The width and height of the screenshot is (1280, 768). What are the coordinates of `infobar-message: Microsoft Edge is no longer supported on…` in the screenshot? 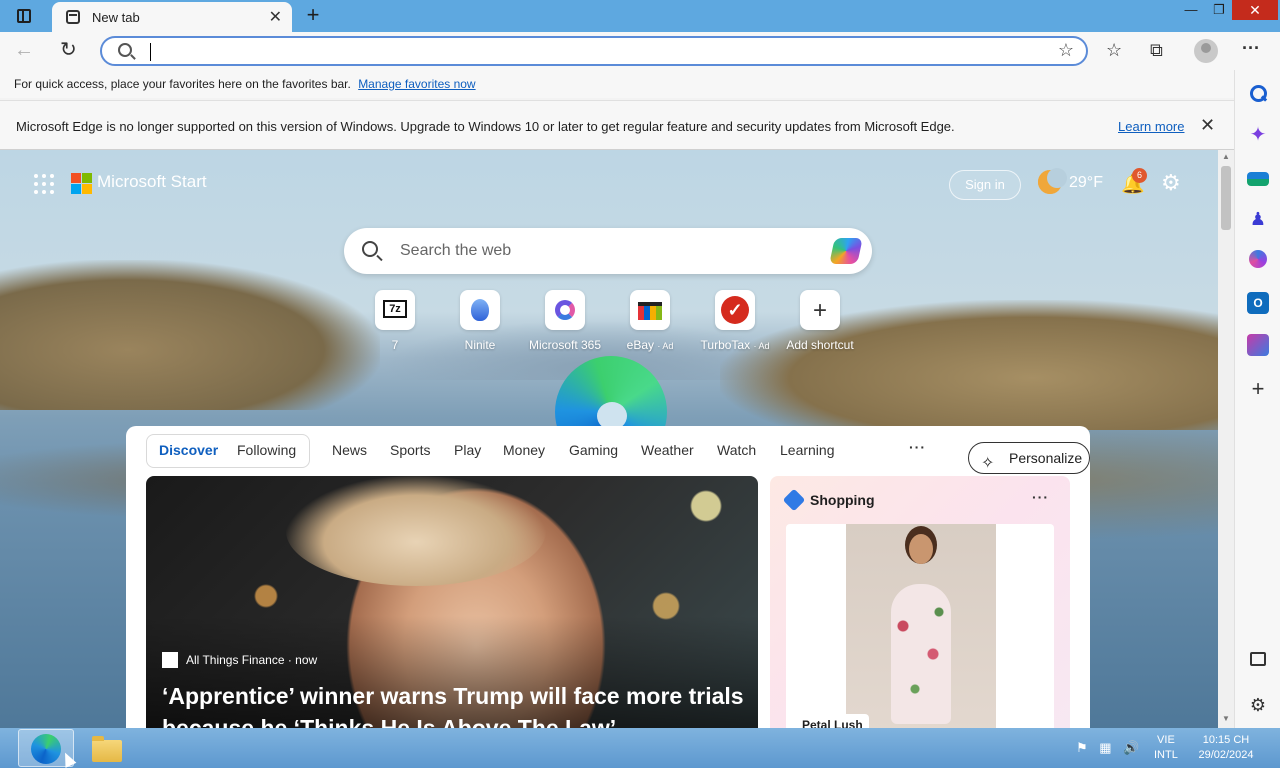 It's located at (485, 126).